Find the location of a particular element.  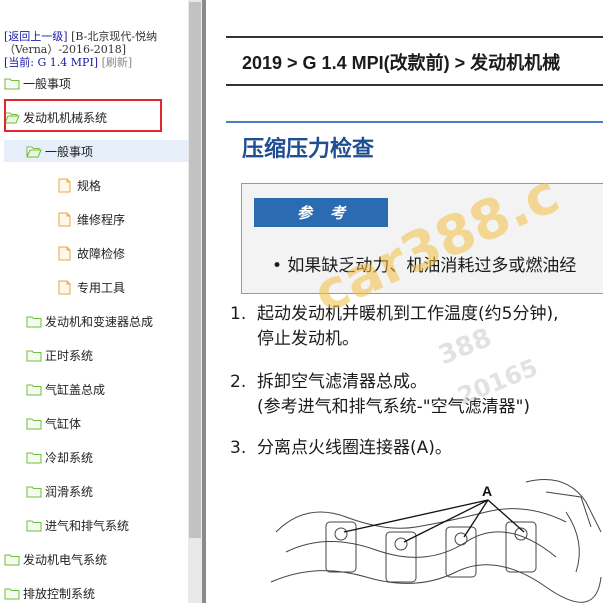

tree-item-label: 维修程序 is located at coordinates (101, 219).